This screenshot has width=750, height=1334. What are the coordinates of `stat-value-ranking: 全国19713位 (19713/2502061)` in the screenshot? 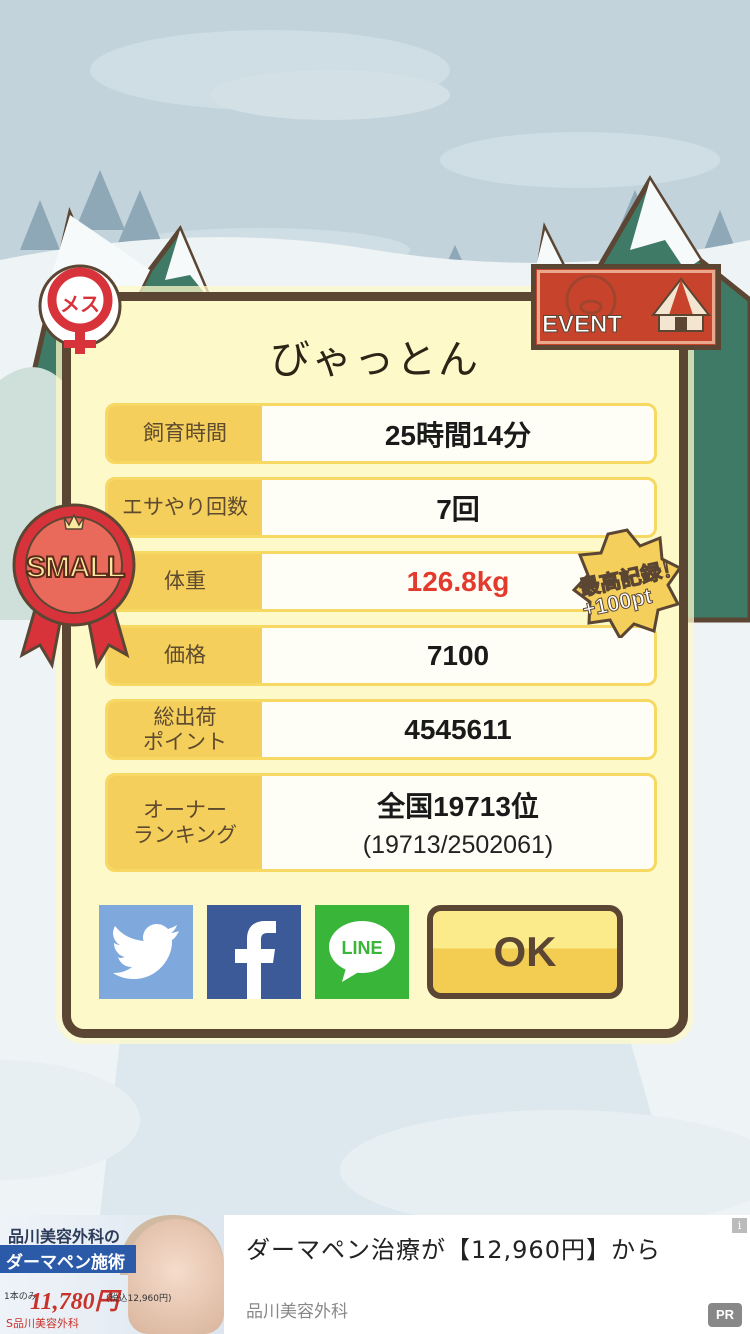 It's located at (458, 822).